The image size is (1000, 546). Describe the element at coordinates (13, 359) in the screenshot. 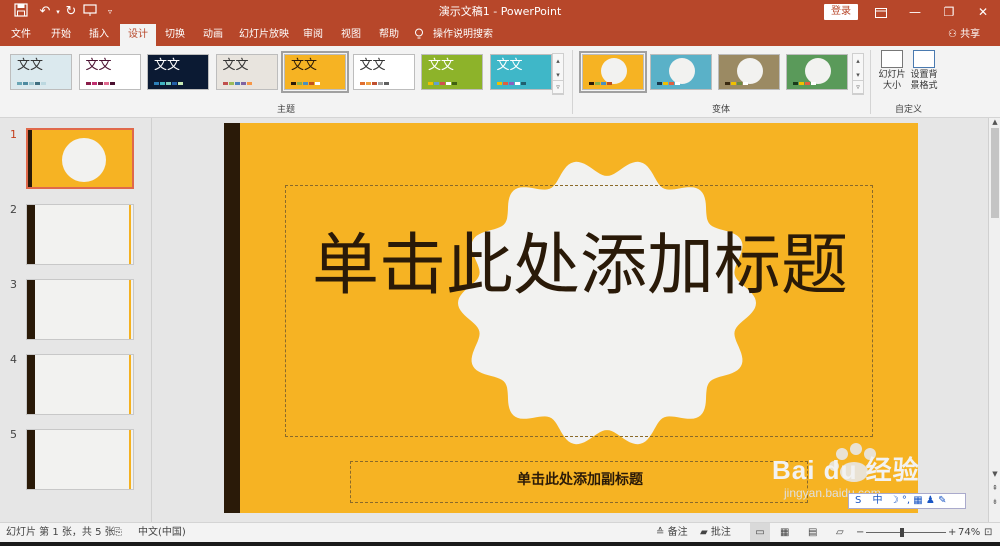

I see `slide-number: 4` at that location.